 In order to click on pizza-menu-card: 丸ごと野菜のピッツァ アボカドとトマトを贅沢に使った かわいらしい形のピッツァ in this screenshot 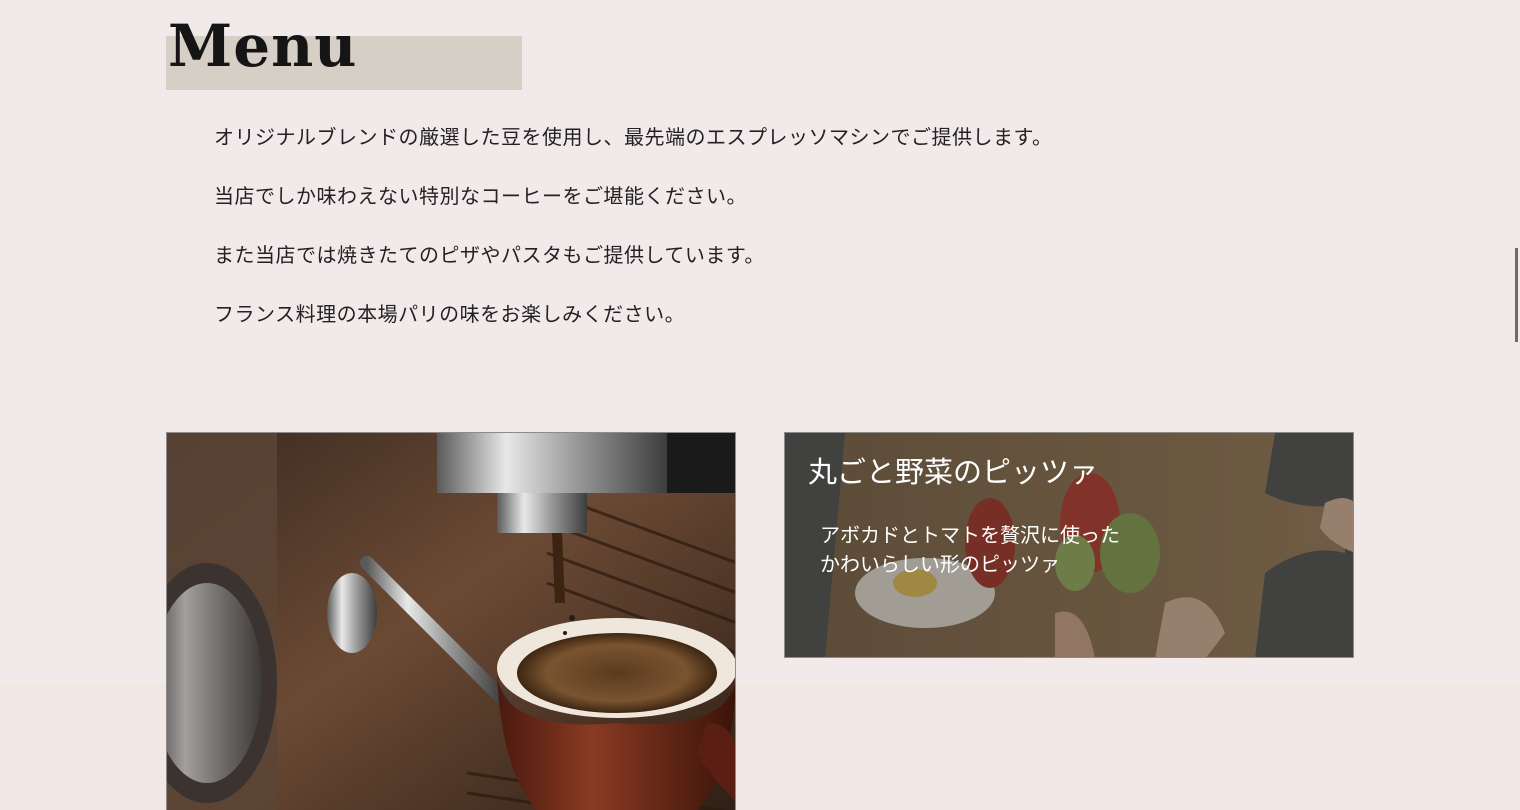, I will do `click(1069, 545)`.